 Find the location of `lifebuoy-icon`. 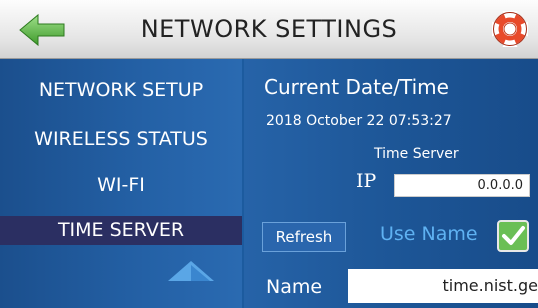

lifebuoy-icon is located at coordinates (510, 29).